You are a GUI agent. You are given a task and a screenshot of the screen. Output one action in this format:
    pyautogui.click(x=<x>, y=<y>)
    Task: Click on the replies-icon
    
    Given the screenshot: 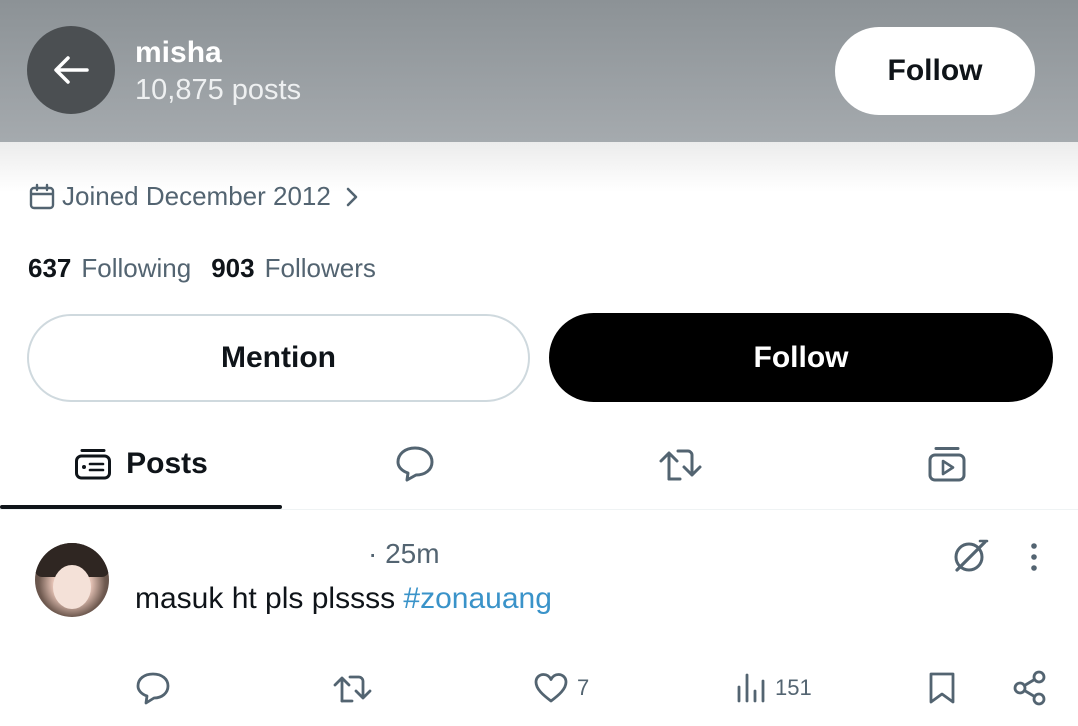 What is the action you would take?
    pyautogui.click(x=415, y=464)
    